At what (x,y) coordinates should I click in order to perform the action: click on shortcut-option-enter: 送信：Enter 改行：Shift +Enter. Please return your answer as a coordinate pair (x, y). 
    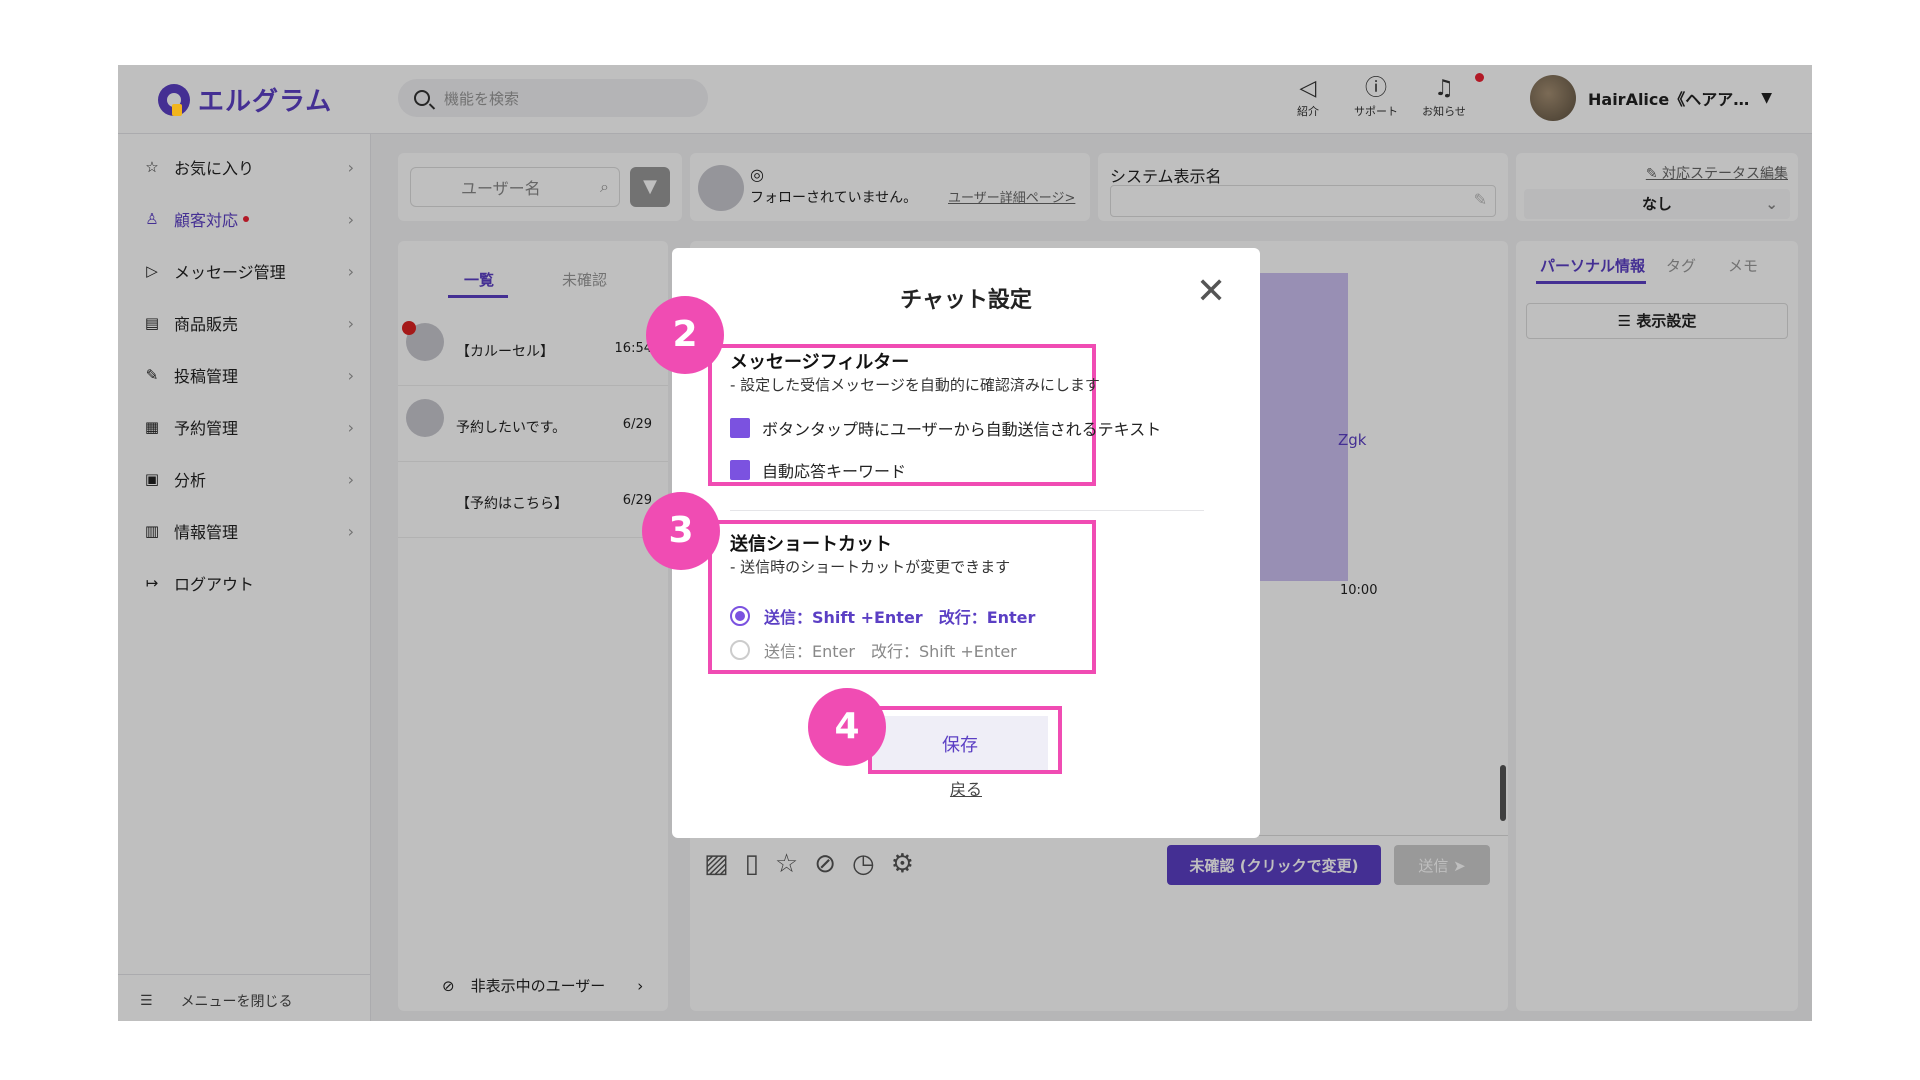
    Looking at the image, I should click on (873, 650).